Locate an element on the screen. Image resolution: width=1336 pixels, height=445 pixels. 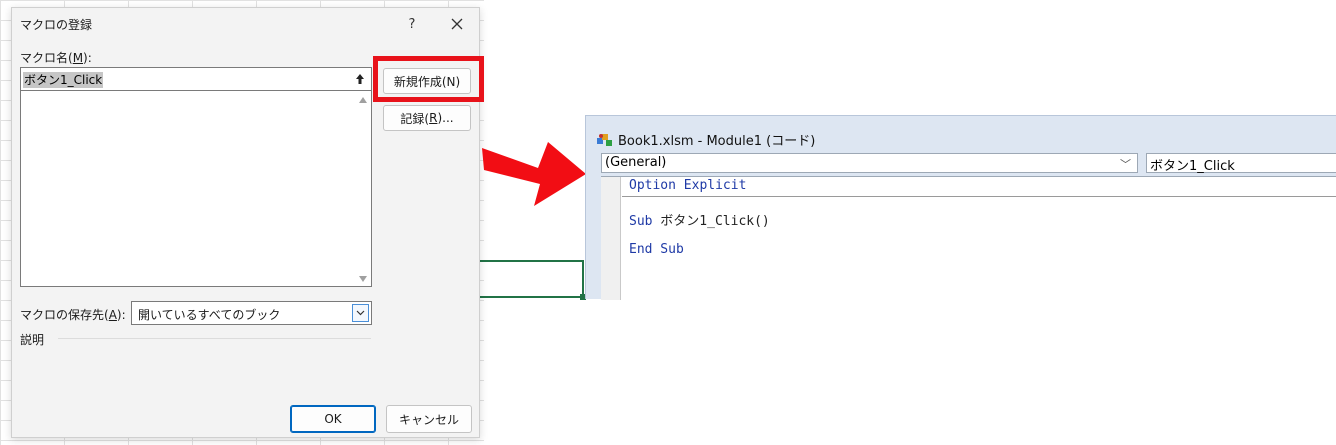
close-button is located at coordinates (457, 24).